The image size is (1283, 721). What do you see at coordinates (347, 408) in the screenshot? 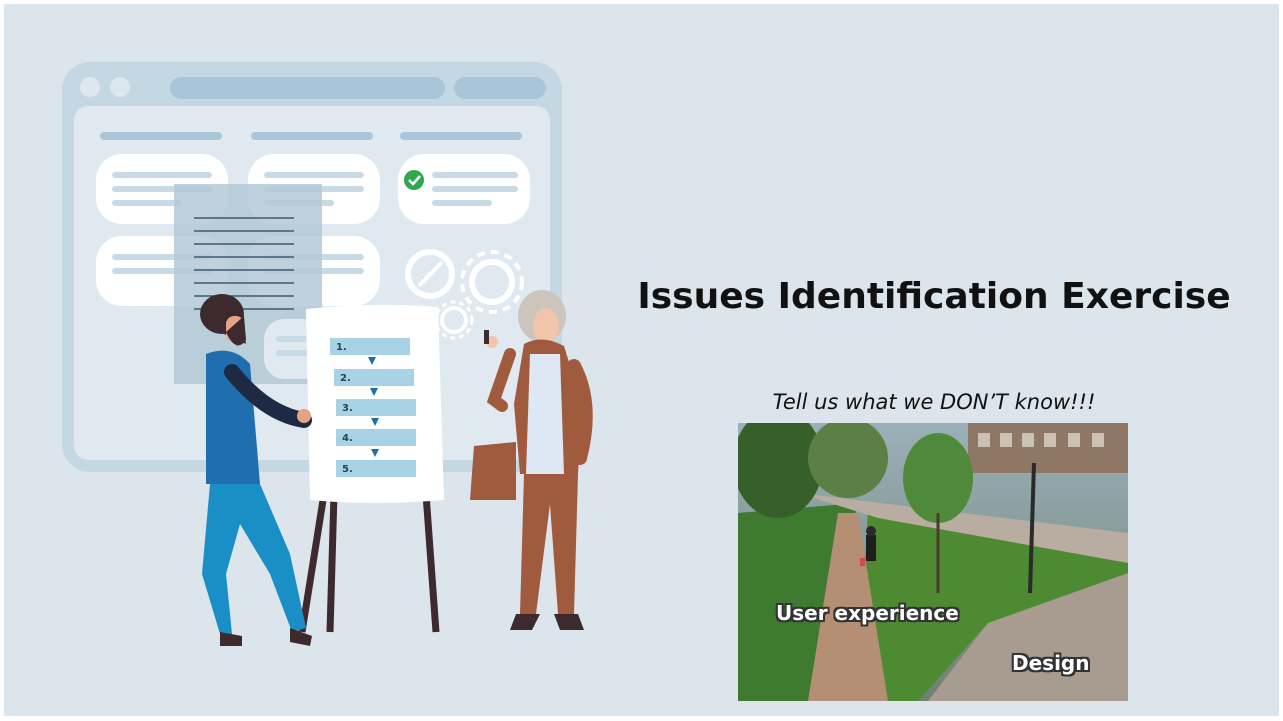
I see `flipchart-step: 3.` at bounding box center [347, 408].